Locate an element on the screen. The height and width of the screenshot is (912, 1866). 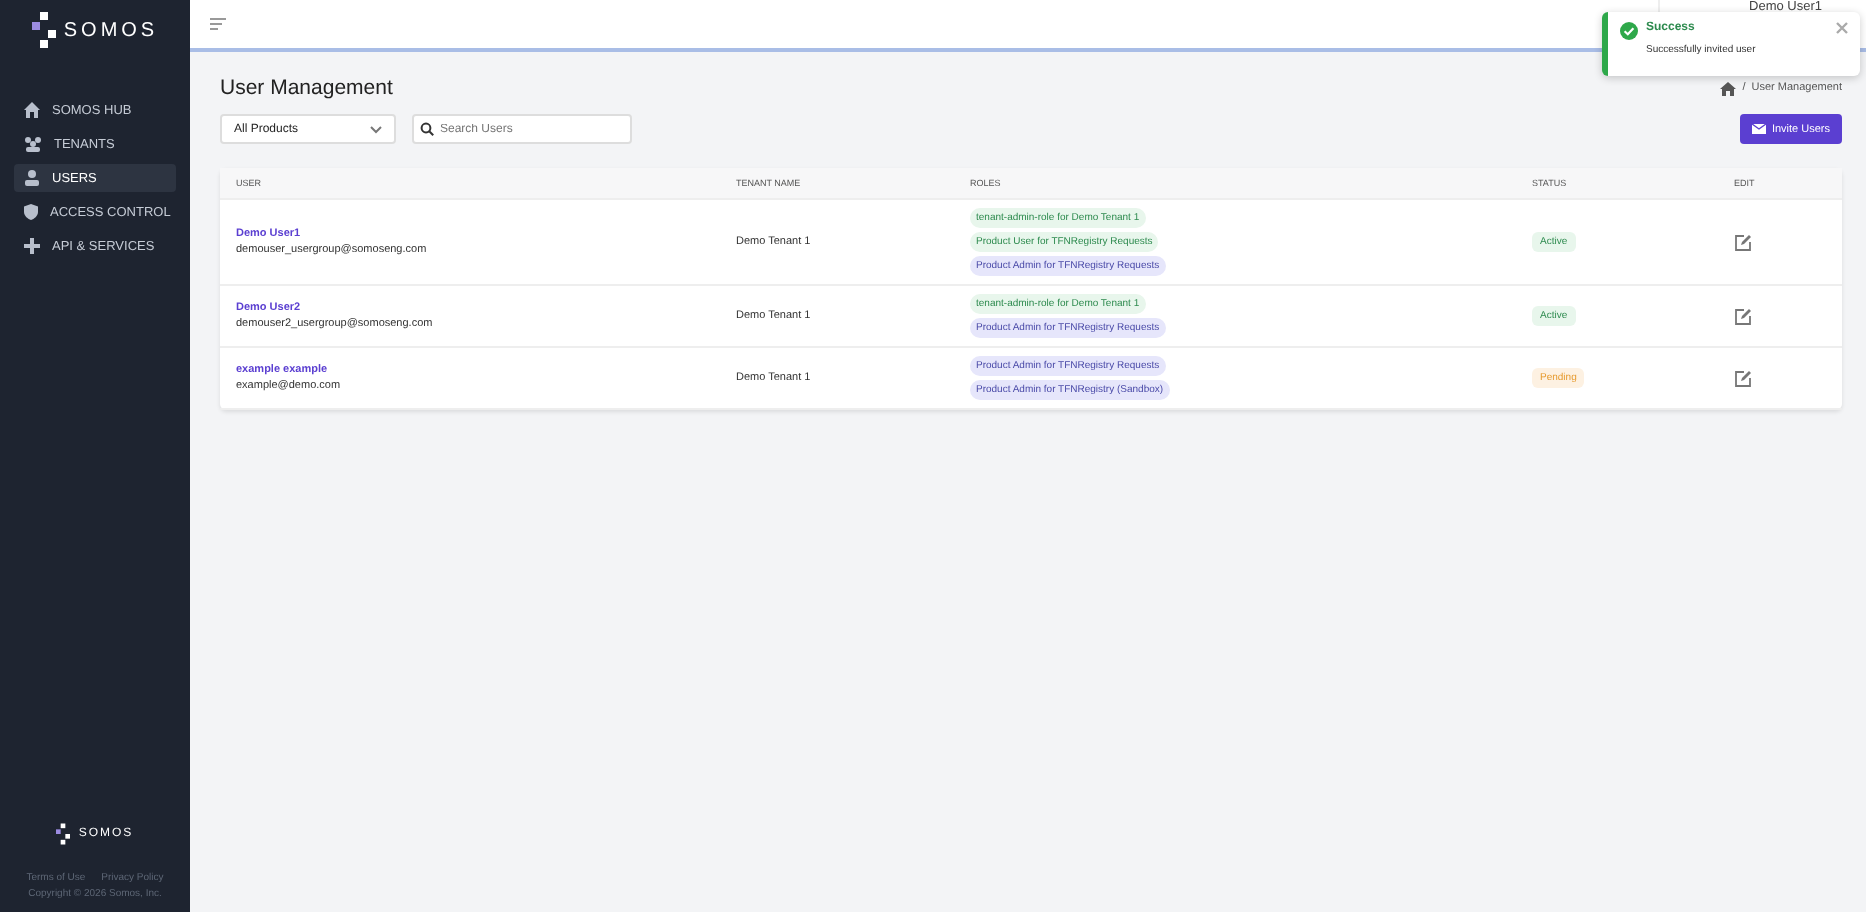
page-title: User Management is located at coordinates (306, 88).